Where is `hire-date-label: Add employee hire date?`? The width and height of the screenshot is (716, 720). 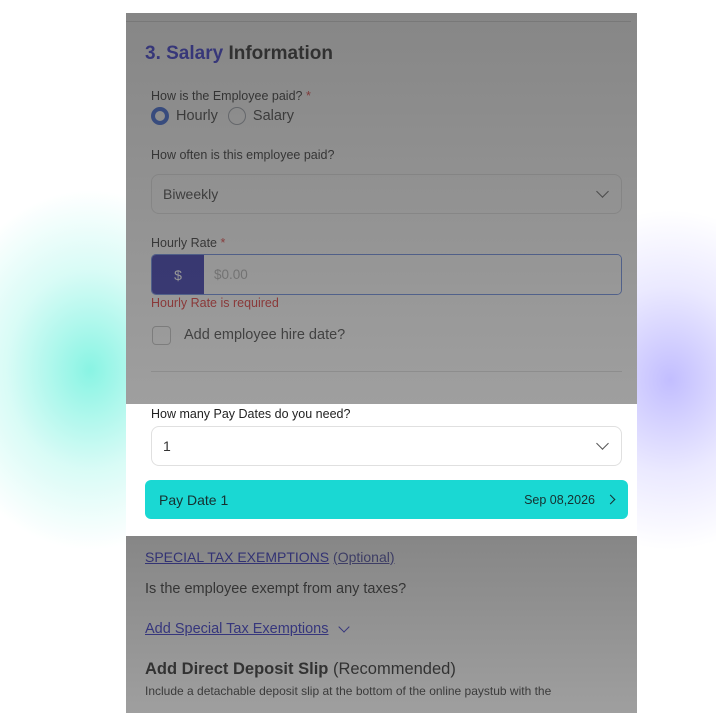
hire-date-label: Add employee hire date? is located at coordinates (264, 335).